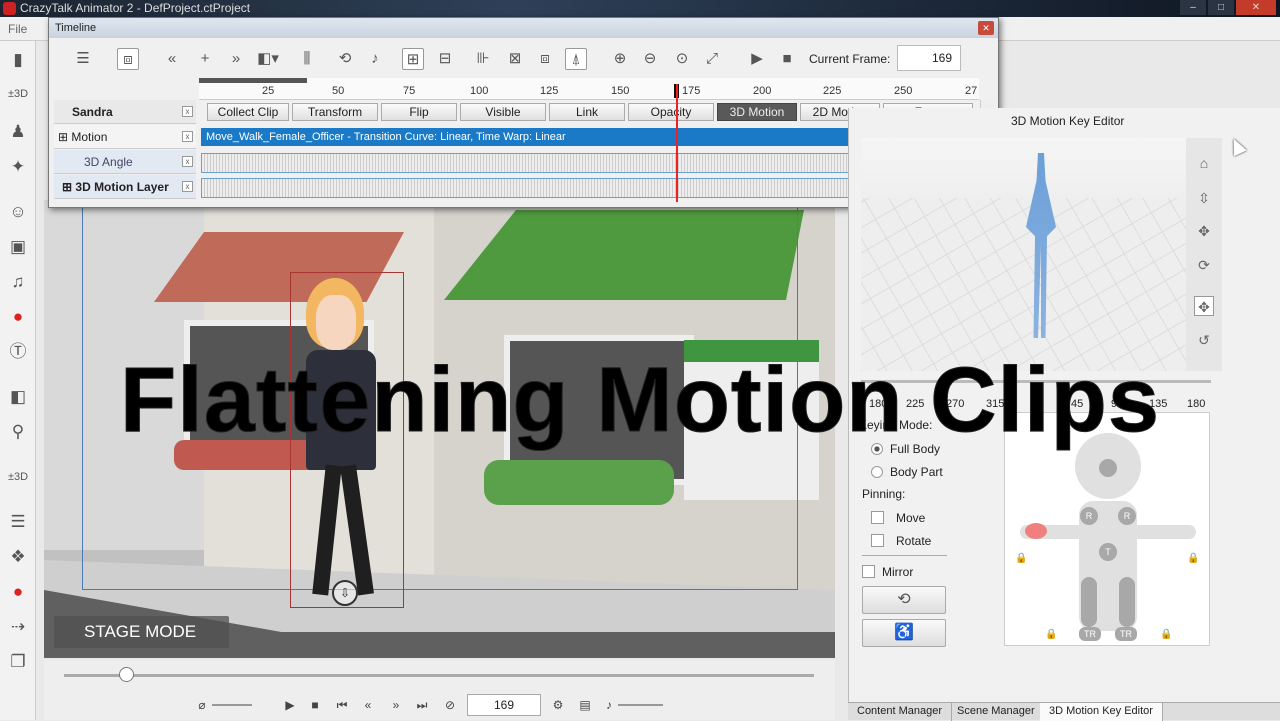  What do you see at coordinates (1204, 163) in the screenshot?
I see `home-icon: ⌂` at bounding box center [1204, 163].